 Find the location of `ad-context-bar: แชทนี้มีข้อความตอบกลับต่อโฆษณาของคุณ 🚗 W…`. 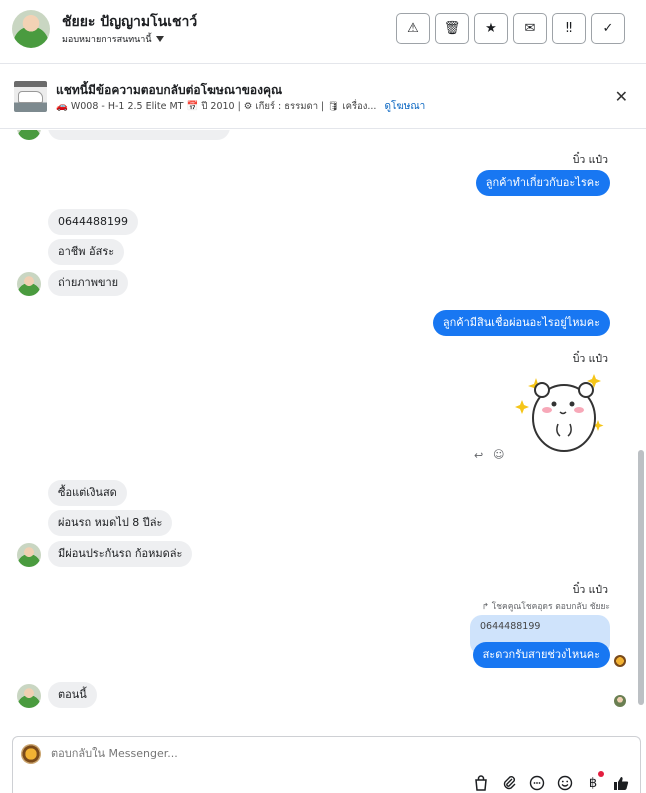

ad-context-bar: แชทนี้มีข้อความตอบกลับต่อโฆษณาของคุณ 🚗 W… is located at coordinates (323, 97).